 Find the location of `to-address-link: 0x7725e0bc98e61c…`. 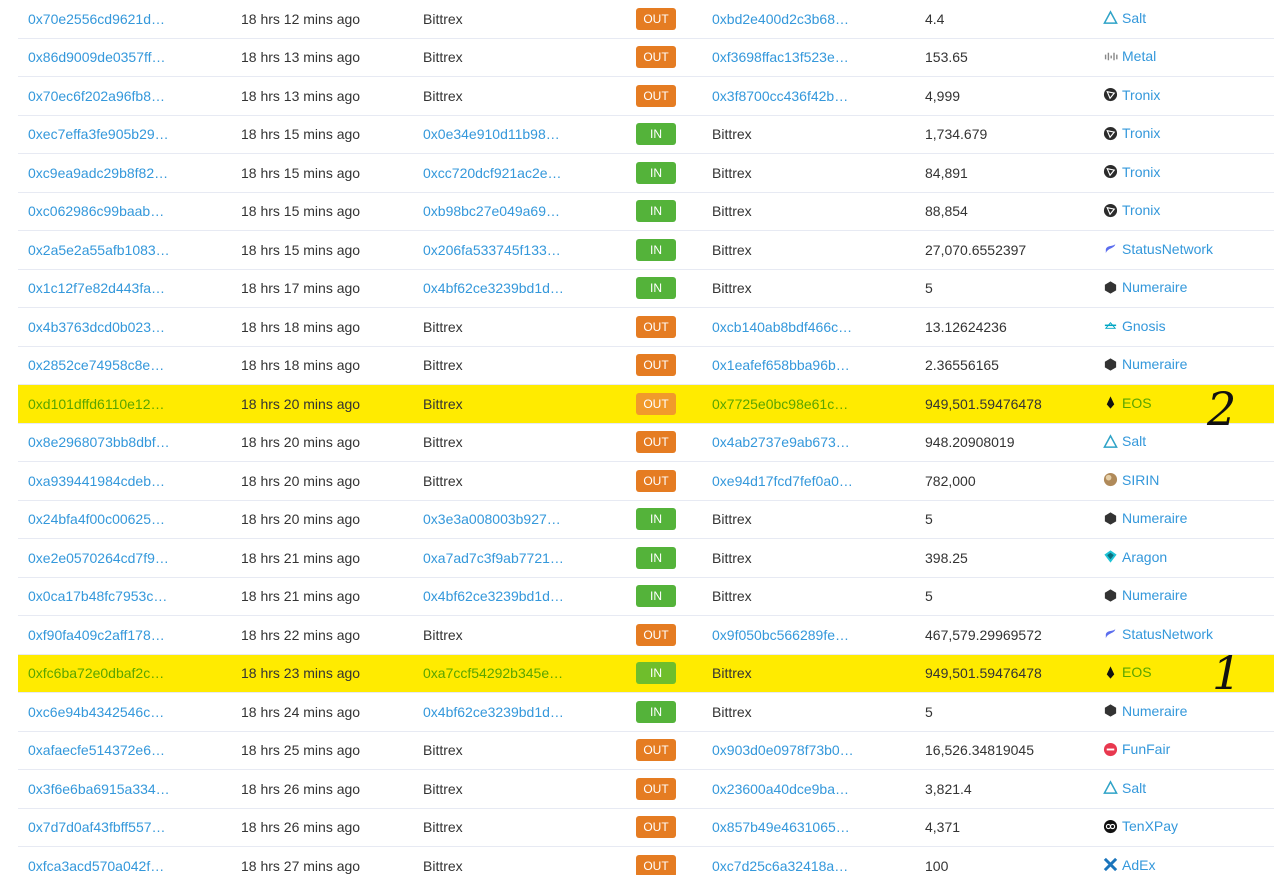

to-address-link: 0x7725e0bc98e61c… is located at coordinates (780, 404).